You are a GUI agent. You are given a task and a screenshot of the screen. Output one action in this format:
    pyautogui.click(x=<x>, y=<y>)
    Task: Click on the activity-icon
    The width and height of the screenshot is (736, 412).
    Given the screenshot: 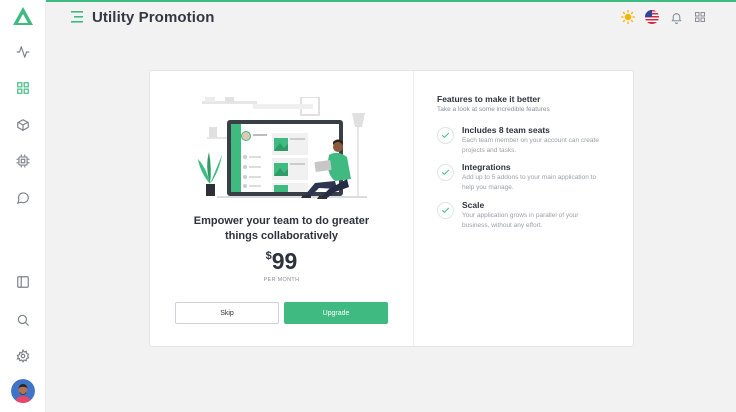 What is the action you would take?
    pyautogui.click(x=23, y=52)
    